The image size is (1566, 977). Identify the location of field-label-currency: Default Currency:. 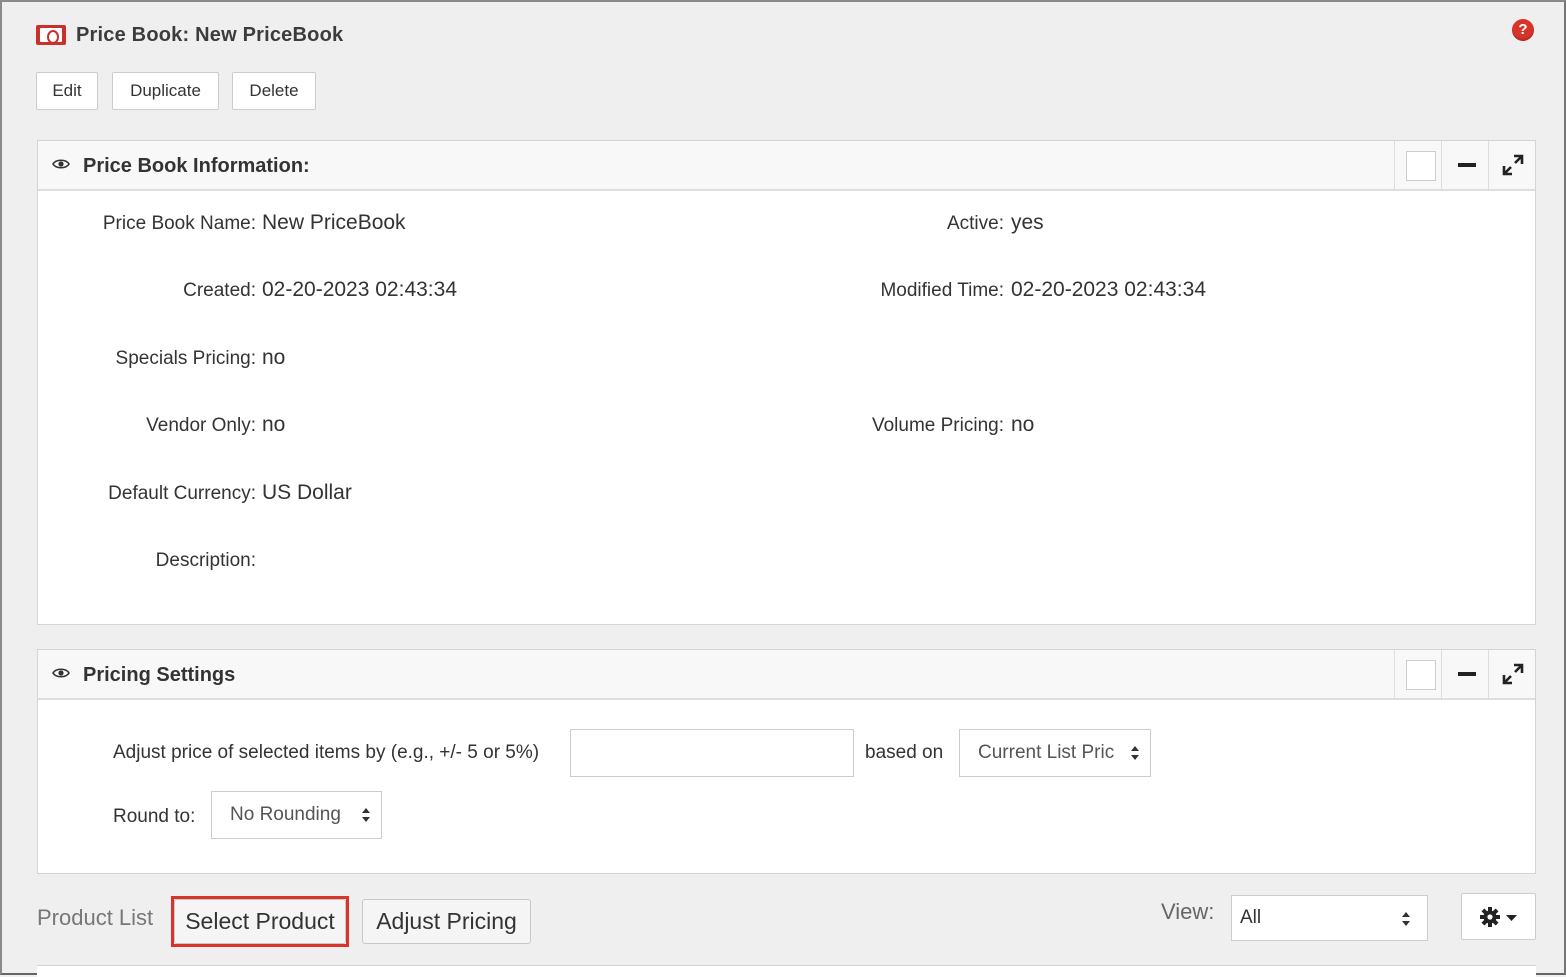
(182, 493).